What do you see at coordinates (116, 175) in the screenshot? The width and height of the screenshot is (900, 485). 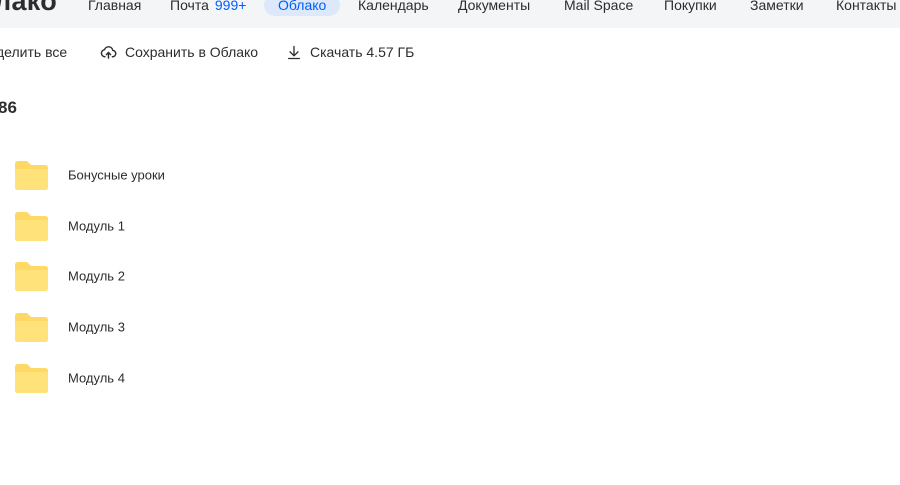 I see `folder-name: Бонусные уроки` at bounding box center [116, 175].